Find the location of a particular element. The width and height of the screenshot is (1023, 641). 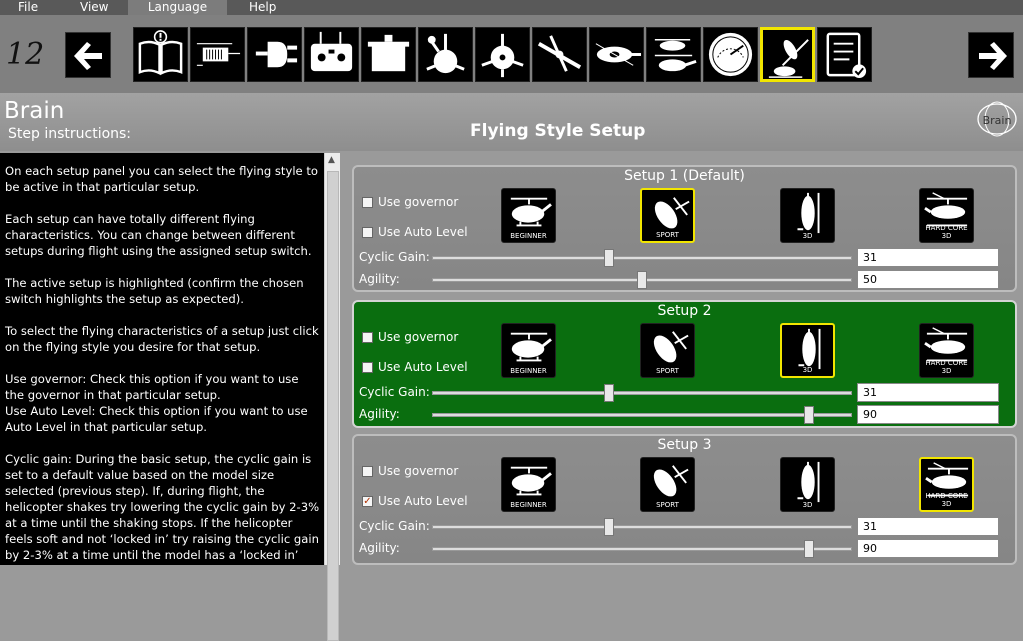

receiver-icon is located at coordinates (218, 54).